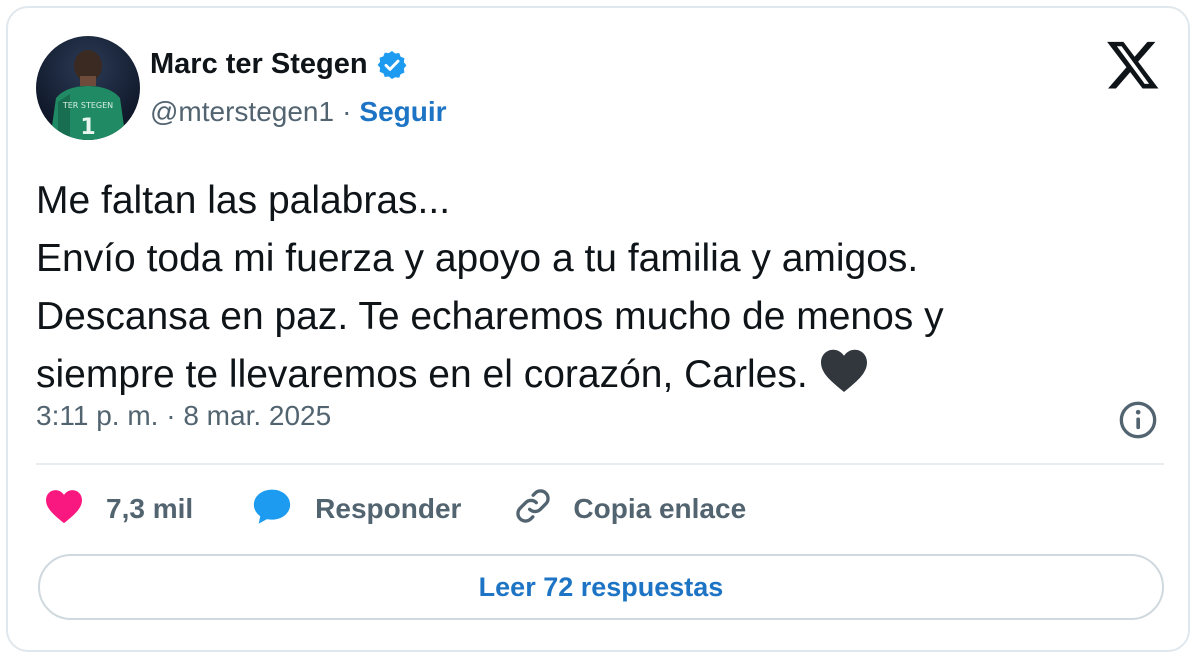 The width and height of the screenshot is (1200, 663). I want to click on verified-badge-icon, so click(392, 65).